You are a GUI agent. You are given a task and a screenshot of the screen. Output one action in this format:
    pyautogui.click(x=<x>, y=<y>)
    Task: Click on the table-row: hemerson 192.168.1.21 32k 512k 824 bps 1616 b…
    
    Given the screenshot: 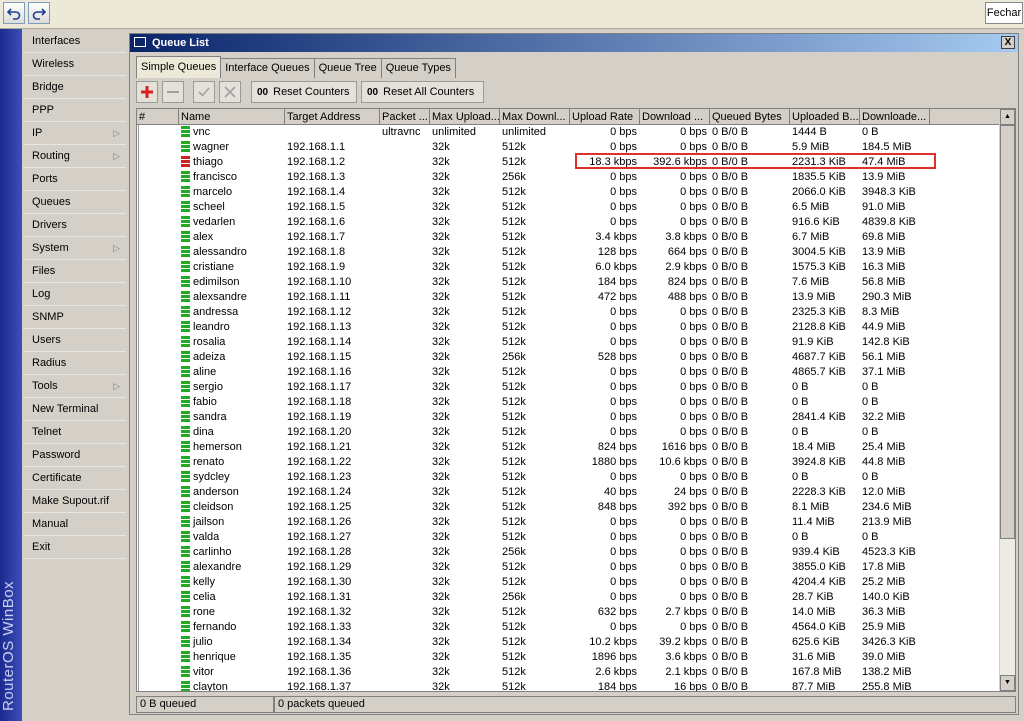 What is the action you would take?
    pyautogui.click(x=570, y=447)
    